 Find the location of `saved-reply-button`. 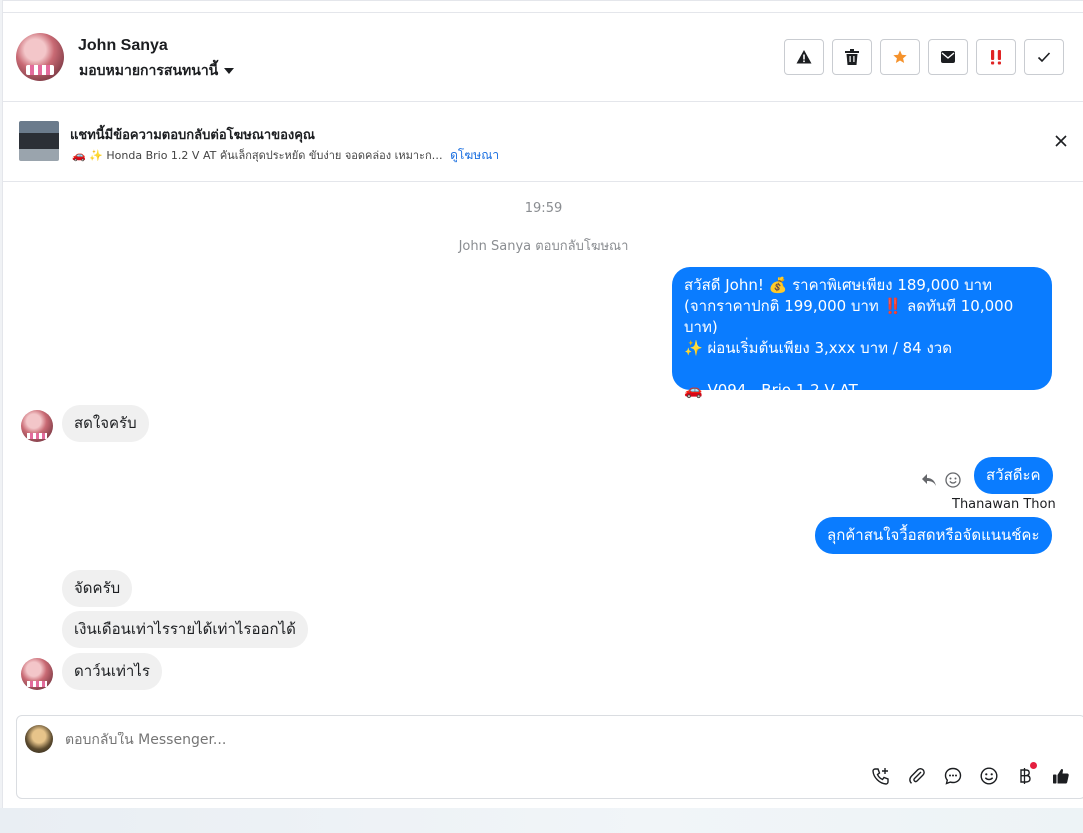

saved-reply-button is located at coordinates (953, 776).